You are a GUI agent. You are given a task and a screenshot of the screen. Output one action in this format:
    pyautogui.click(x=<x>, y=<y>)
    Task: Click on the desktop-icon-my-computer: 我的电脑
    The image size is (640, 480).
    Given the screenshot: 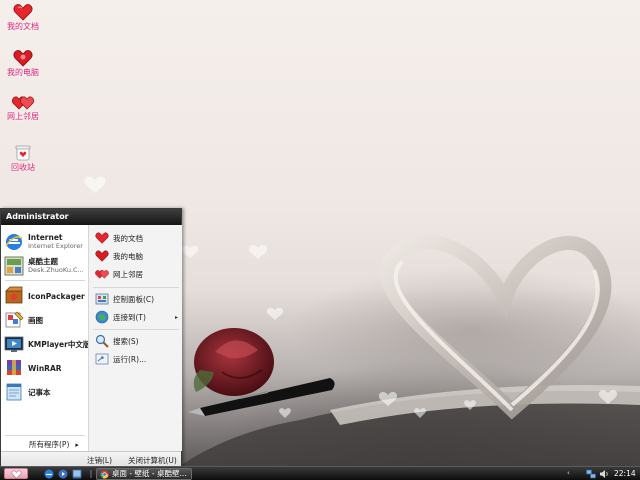 What is the action you would take?
    pyautogui.click(x=23, y=63)
    